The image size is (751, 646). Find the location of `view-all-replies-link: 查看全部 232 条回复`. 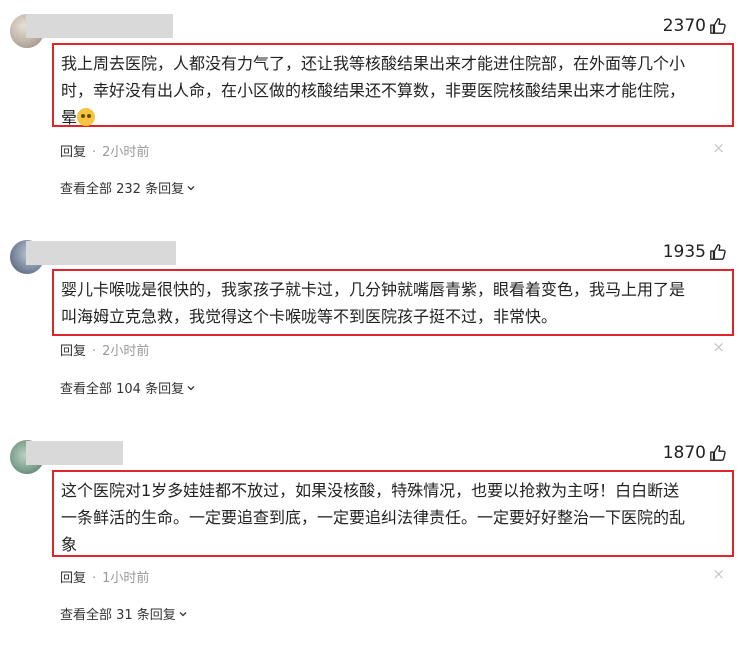

view-all-replies-link: 查看全部 232 条回复 is located at coordinates (128, 187).